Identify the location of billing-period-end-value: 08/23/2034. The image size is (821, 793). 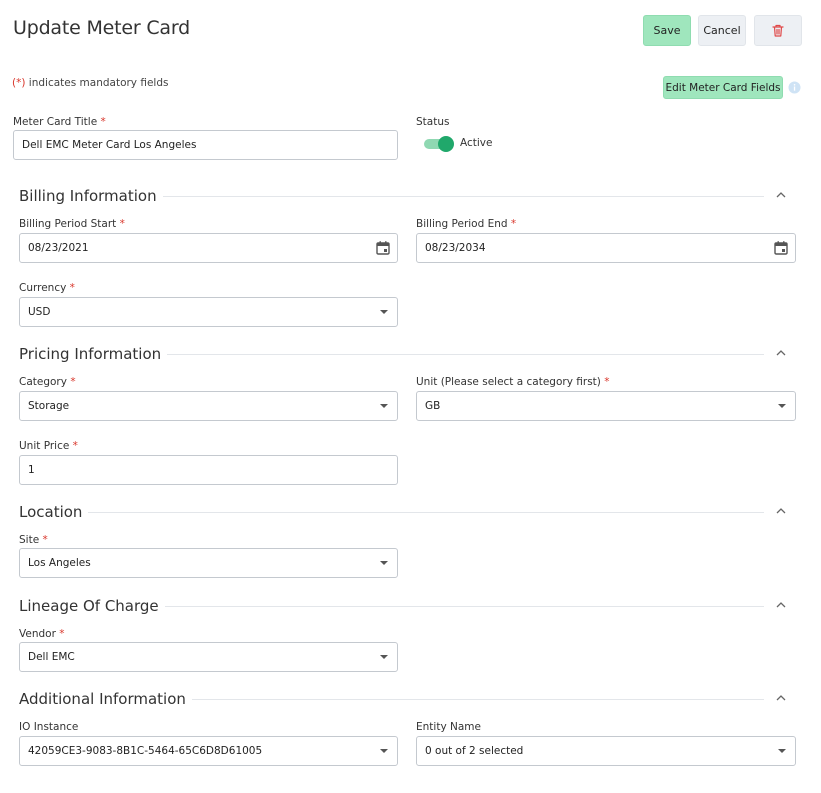
(455, 248).